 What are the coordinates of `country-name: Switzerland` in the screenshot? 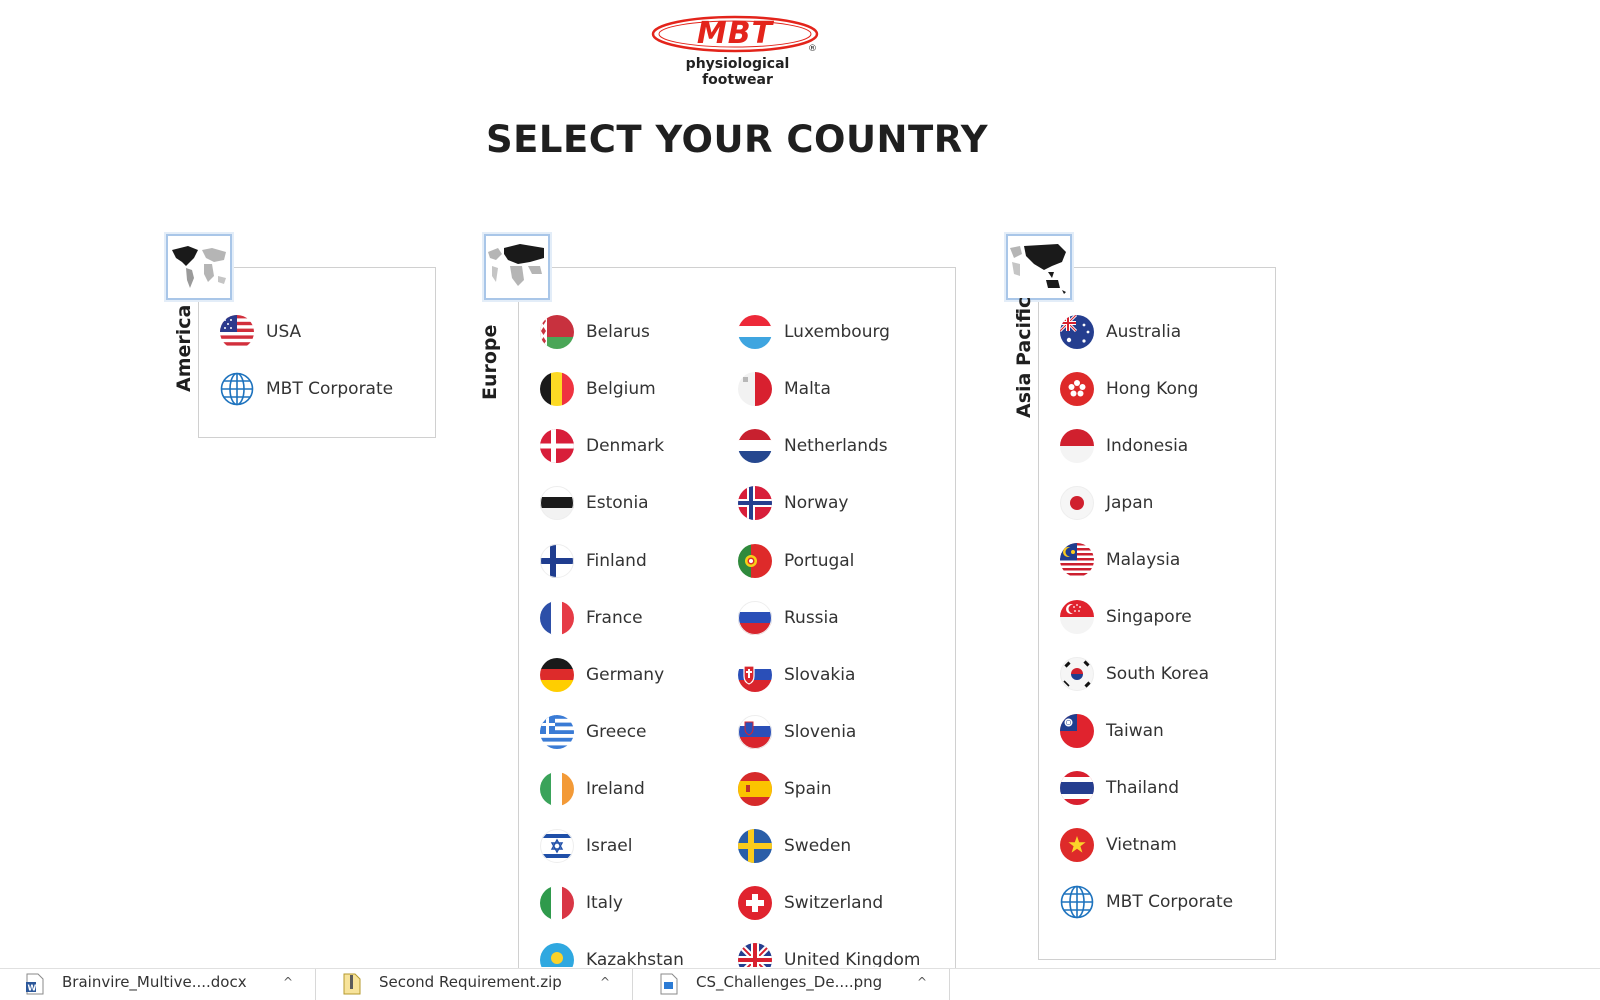 It's located at (834, 903).